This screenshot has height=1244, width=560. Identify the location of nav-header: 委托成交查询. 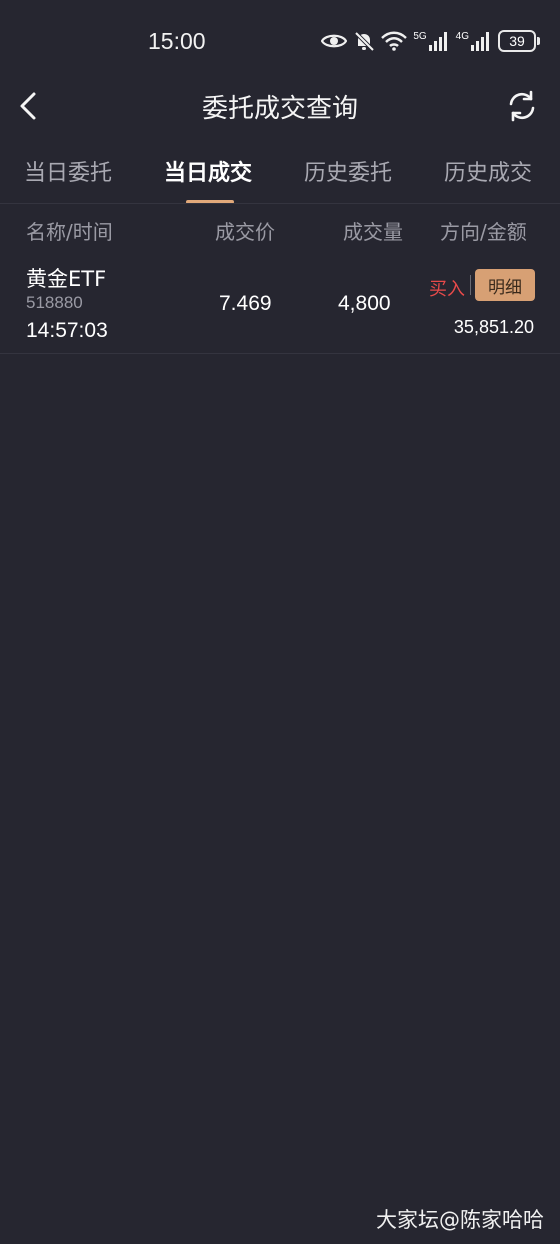
(280, 106).